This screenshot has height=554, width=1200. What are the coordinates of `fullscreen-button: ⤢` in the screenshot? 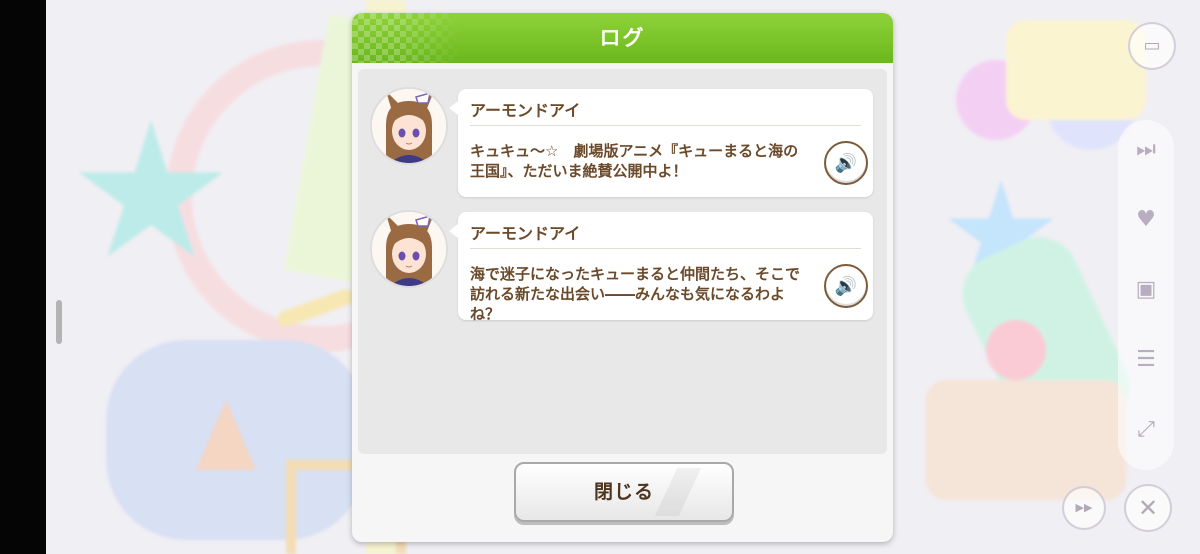 It's located at (1146, 430).